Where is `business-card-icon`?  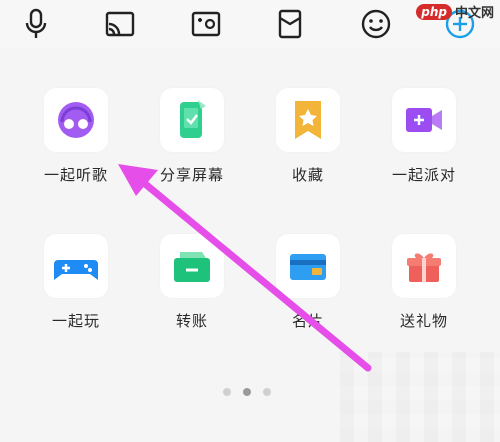 business-card-icon is located at coordinates (308, 267).